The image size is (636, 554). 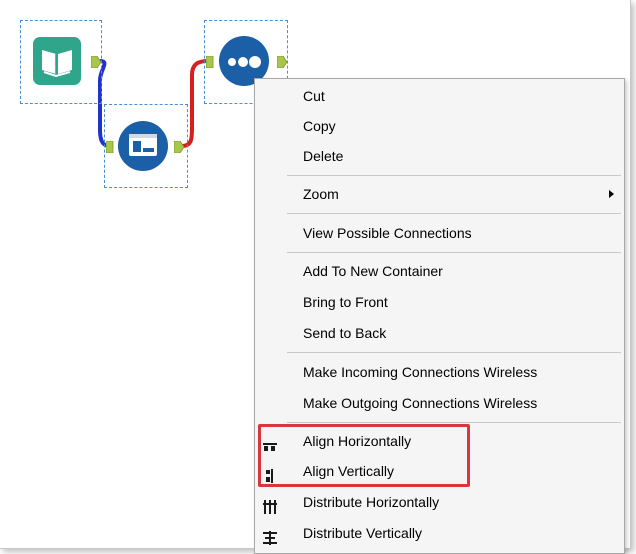 I want to click on menu-item-label: Copy, so click(x=319, y=126).